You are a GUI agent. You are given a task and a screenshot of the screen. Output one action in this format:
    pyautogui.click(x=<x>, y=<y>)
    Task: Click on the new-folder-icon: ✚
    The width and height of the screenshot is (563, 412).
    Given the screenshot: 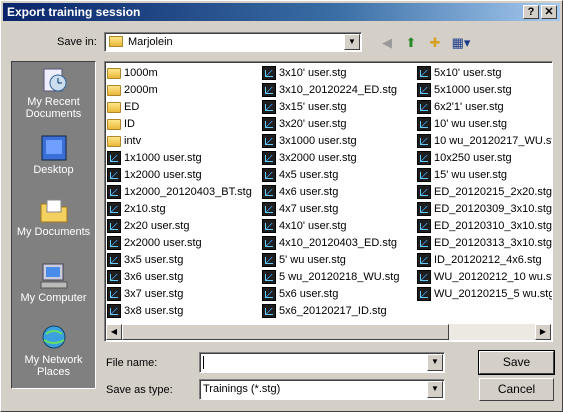 What is the action you would take?
    pyautogui.click(x=435, y=43)
    